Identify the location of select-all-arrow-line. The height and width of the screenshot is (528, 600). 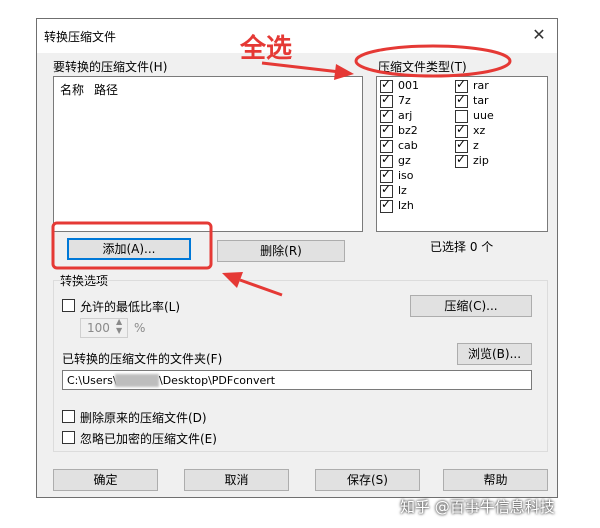
(301, 67).